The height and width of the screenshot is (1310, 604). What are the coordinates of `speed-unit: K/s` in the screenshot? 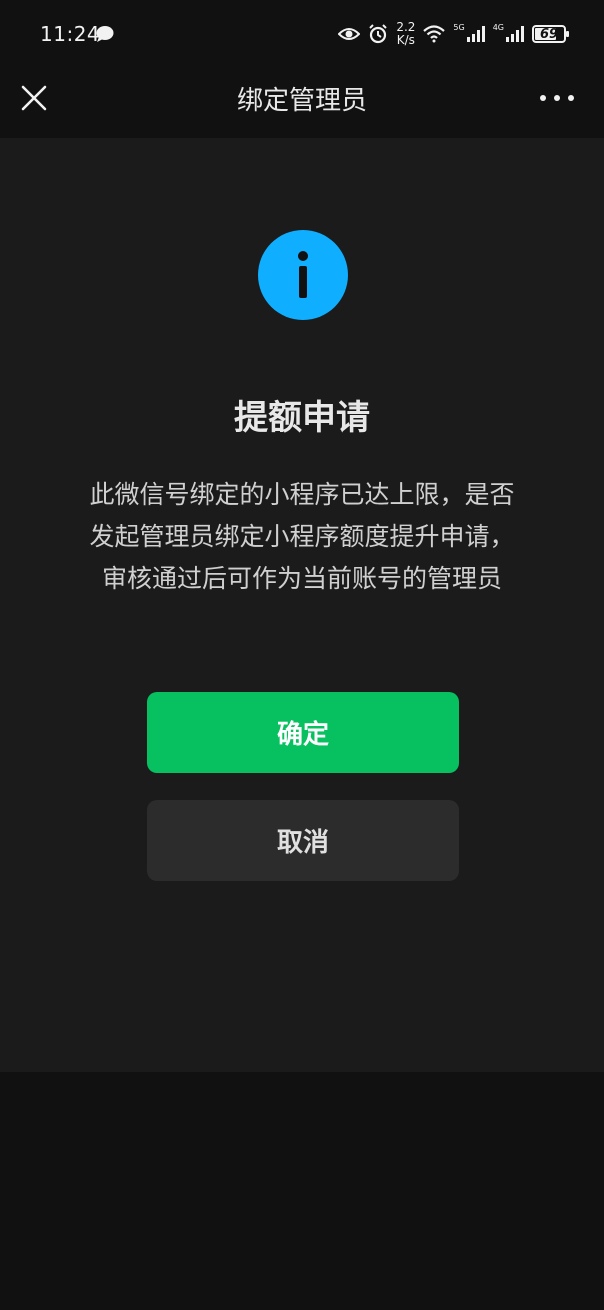 It's located at (405, 40).